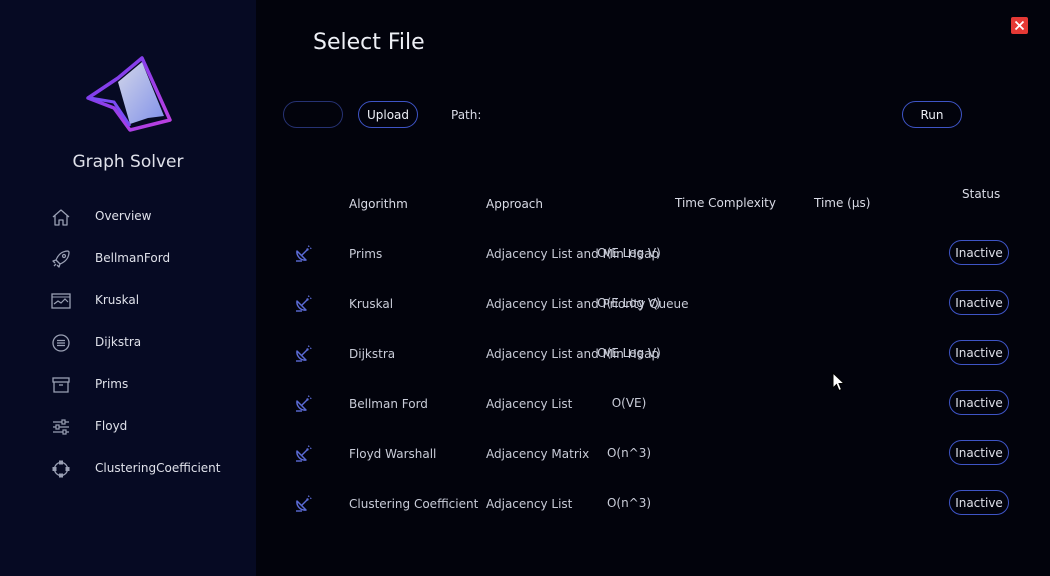 The image size is (1050, 576). I want to click on page-title: Select File, so click(369, 42).